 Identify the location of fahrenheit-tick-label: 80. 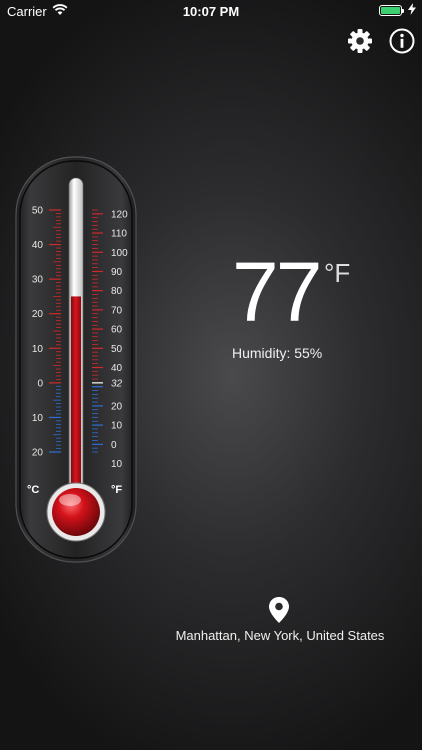
(117, 291).